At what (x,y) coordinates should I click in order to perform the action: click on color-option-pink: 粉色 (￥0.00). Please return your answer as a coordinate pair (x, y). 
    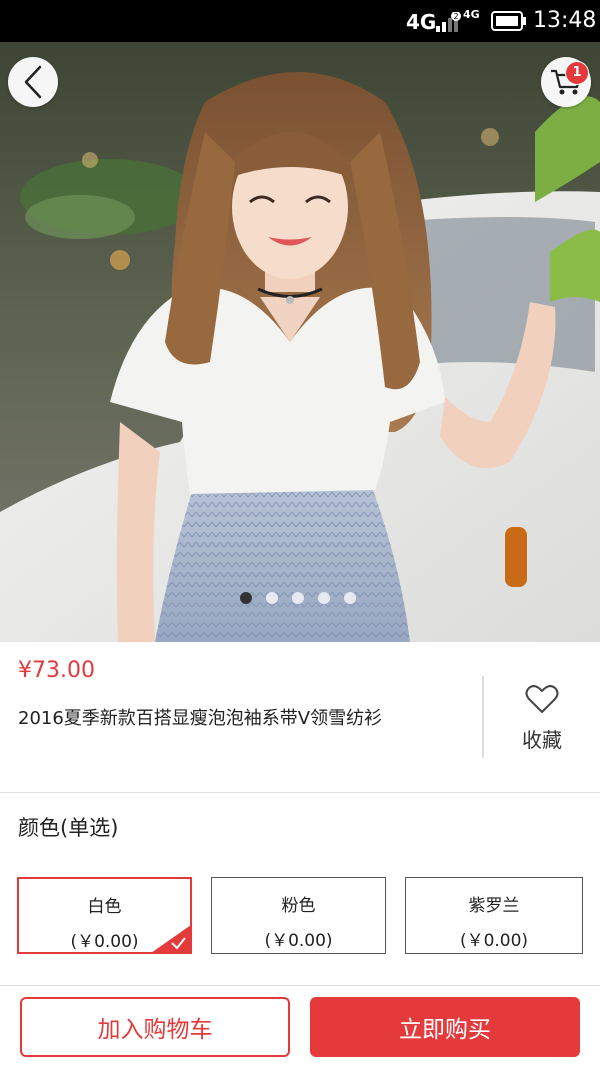
    Looking at the image, I should click on (298, 915).